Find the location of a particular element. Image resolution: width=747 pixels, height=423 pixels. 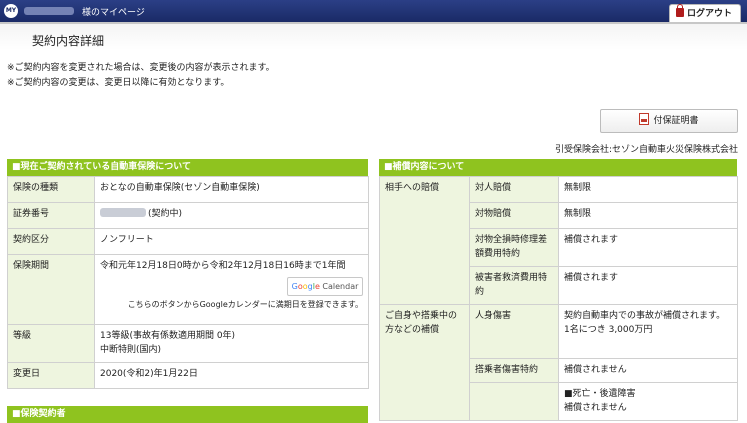

insurer-name: 引受保険会社:セゾン自動車火災保険株式会社 is located at coordinates (646, 150).